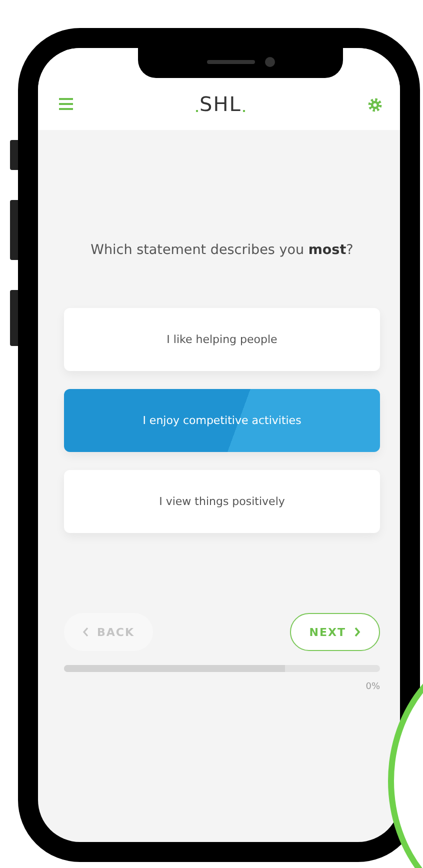 Image resolution: width=423 pixels, height=868 pixels. Describe the element at coordinates (222, 501) in the screenshot. I see `answer-option: I view things positively` at that location.